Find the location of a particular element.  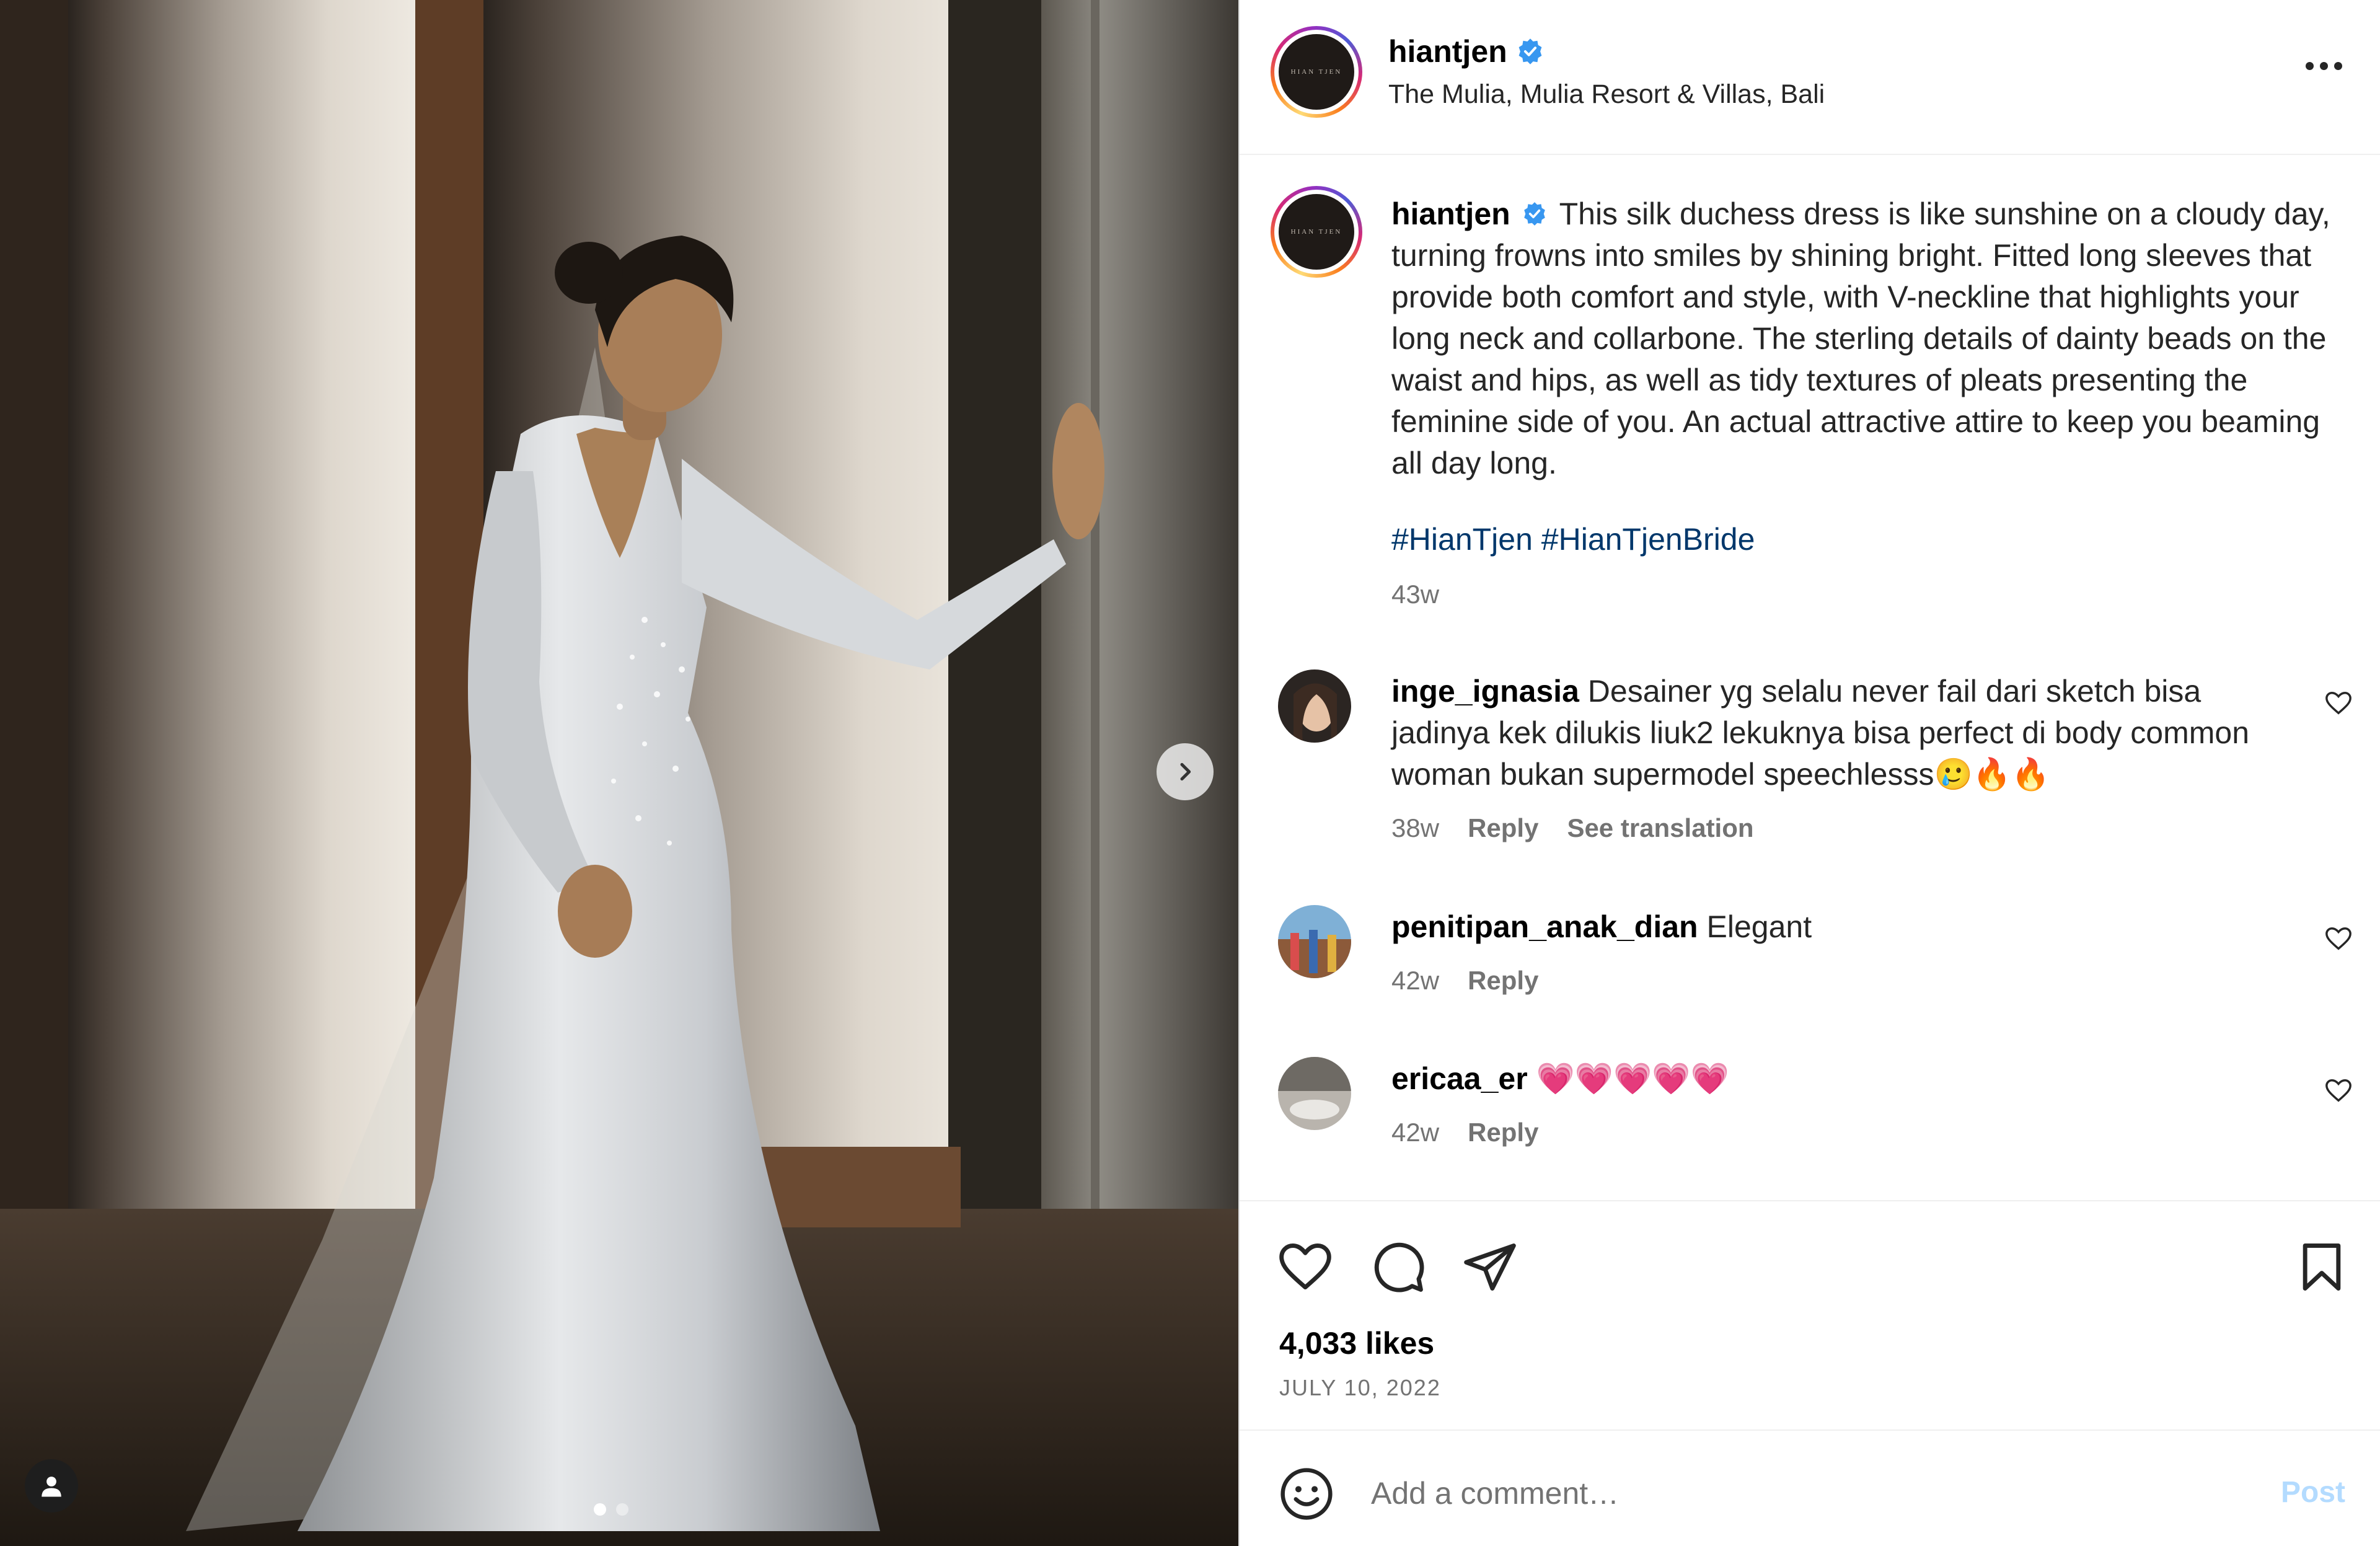

next-image-button is located at coordinates (1185, 772).